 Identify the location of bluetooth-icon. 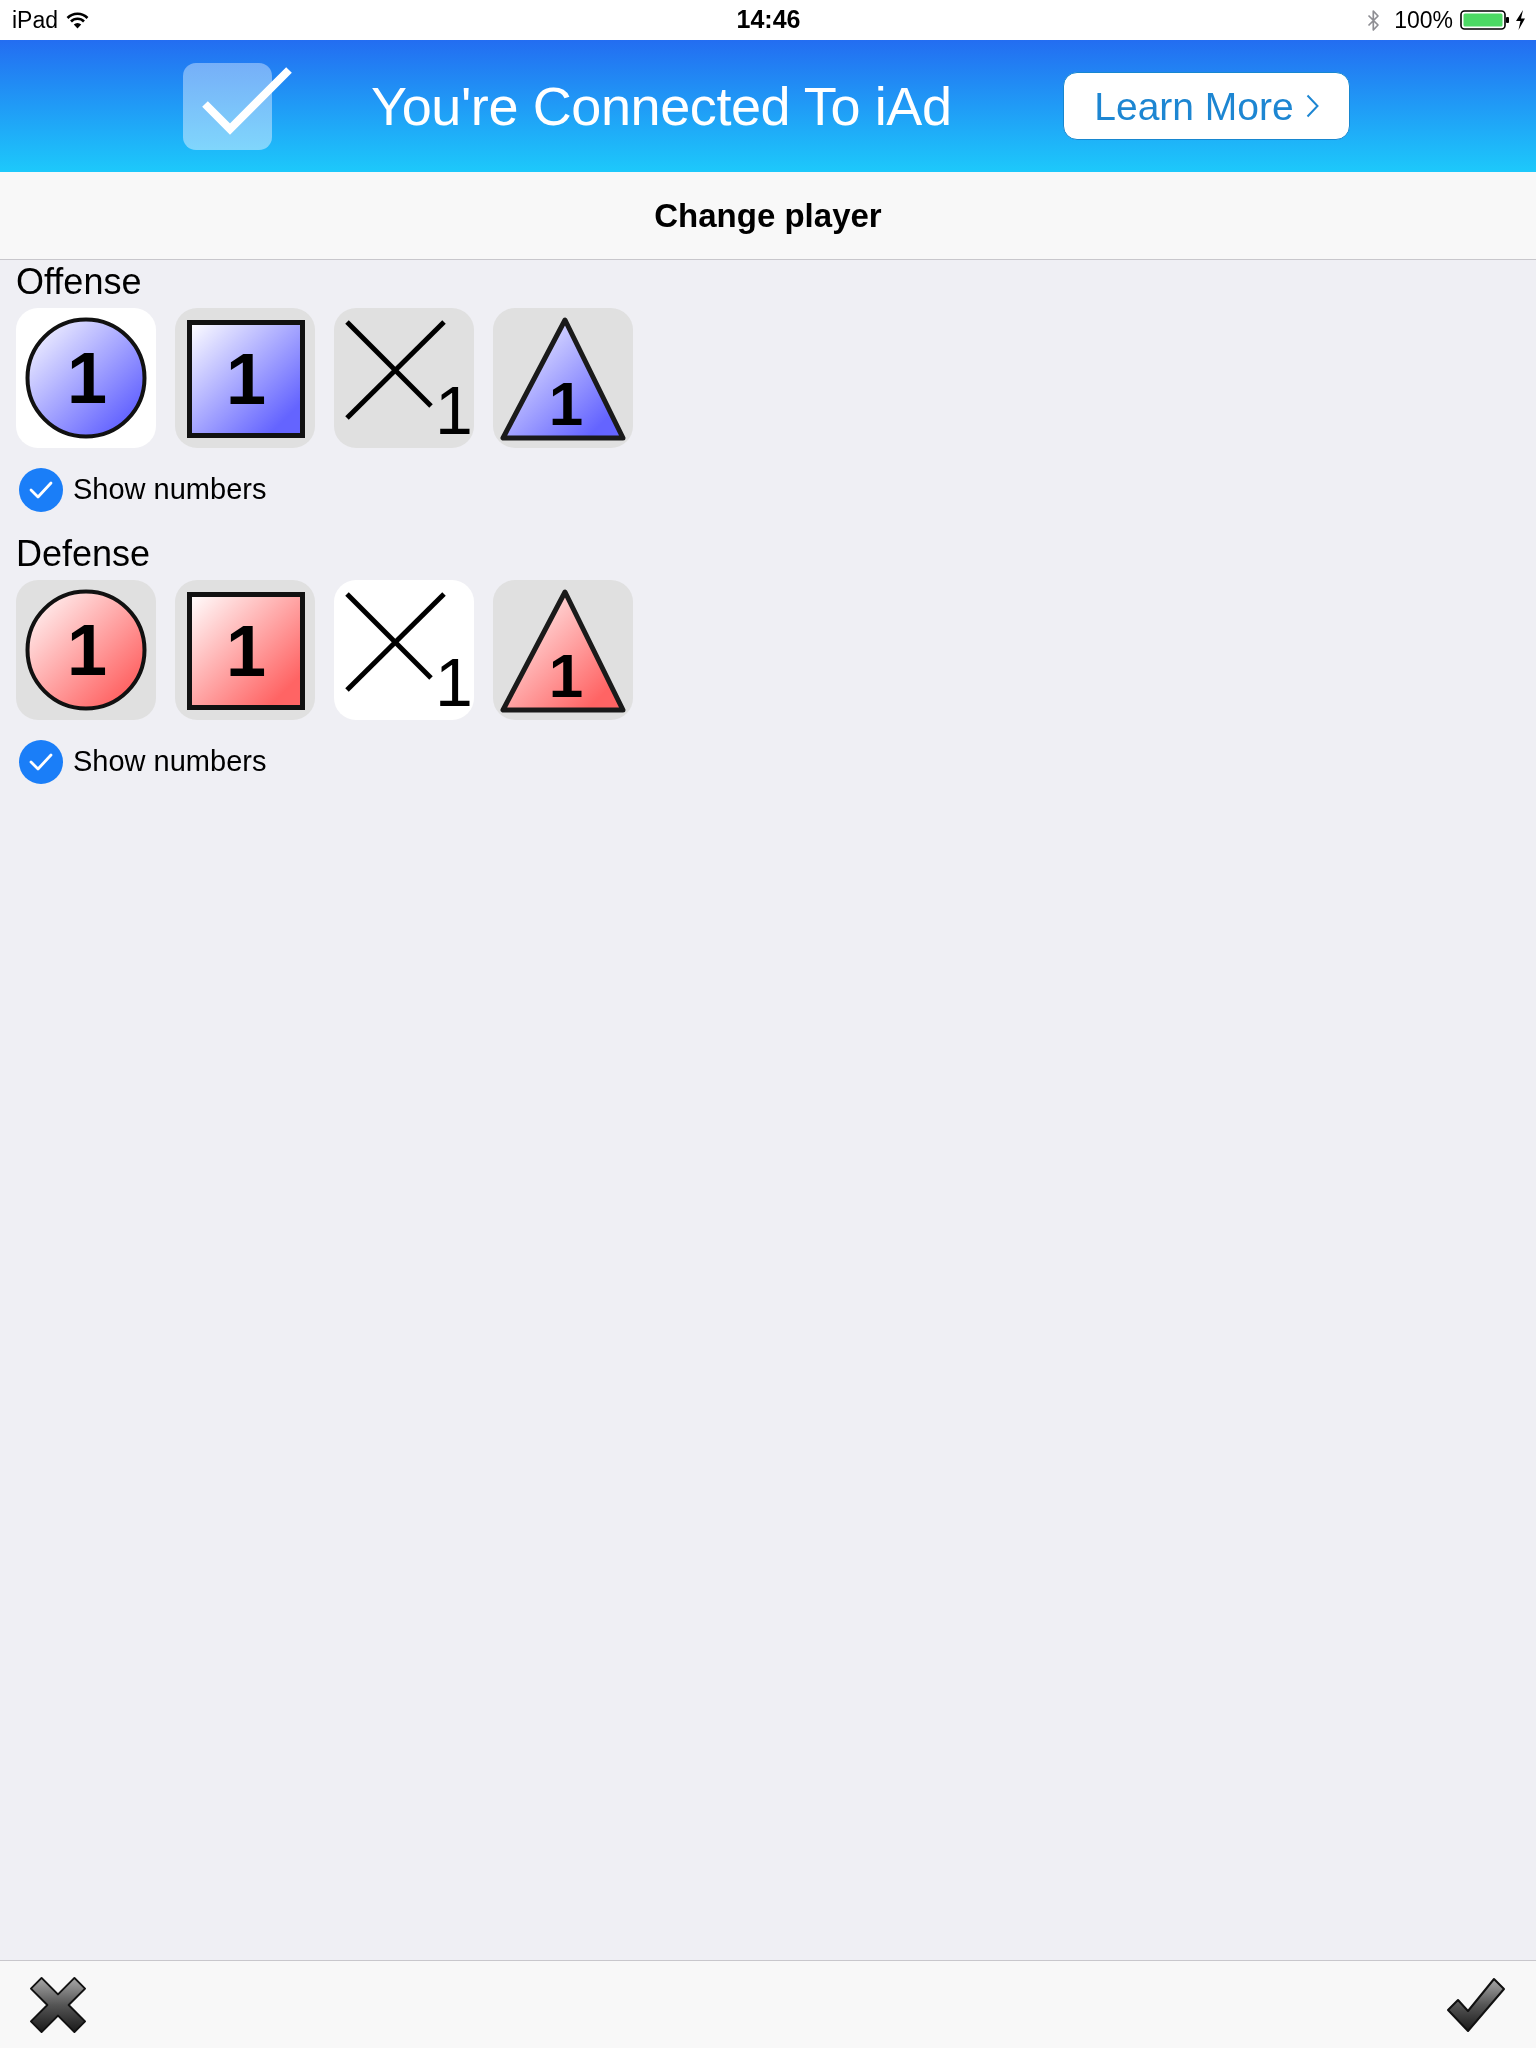
(1374, 20).